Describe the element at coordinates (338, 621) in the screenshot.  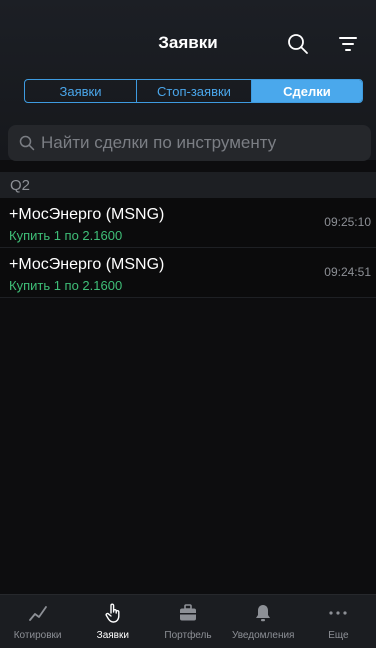
I see `tab-more: Еще` at that location.